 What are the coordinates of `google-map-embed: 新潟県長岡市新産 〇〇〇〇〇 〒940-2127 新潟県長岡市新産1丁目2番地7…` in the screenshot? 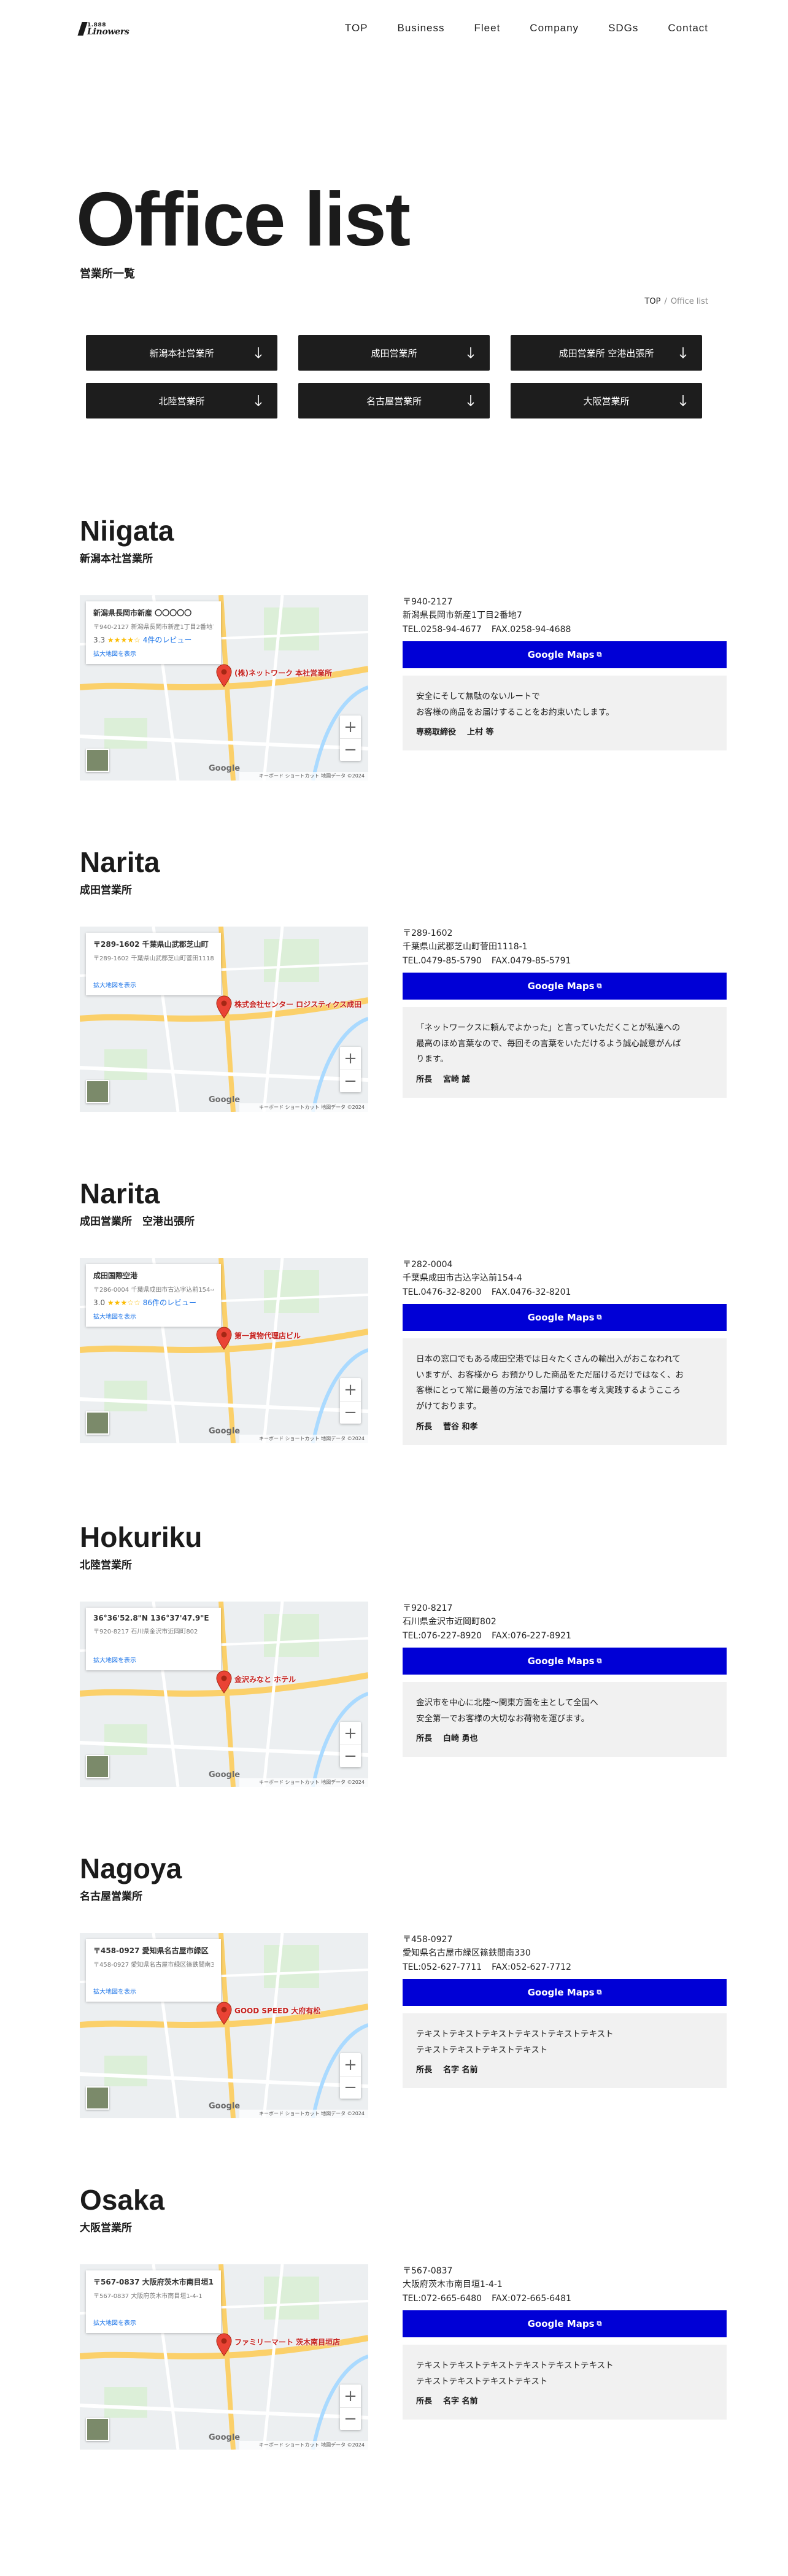 It's located at (224, 688).